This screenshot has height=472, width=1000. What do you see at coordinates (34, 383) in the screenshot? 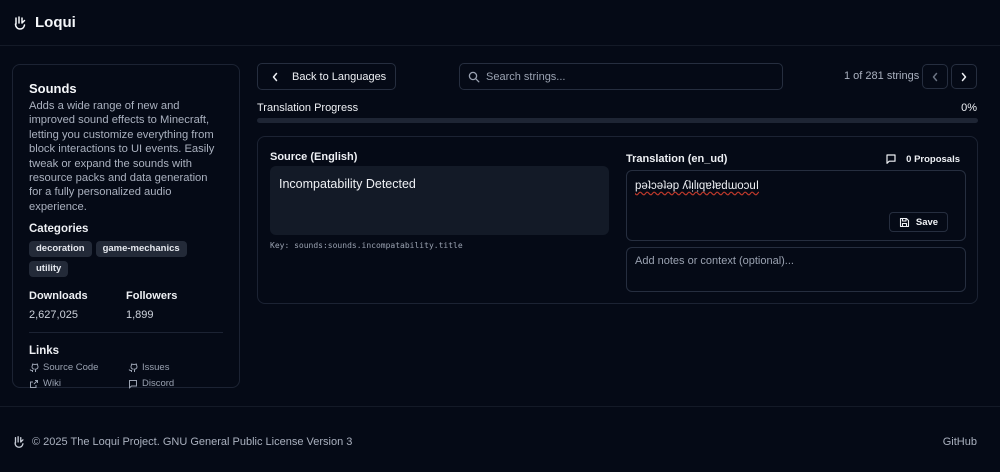
I see `external-link-icon` at bounding box center [34, 383].